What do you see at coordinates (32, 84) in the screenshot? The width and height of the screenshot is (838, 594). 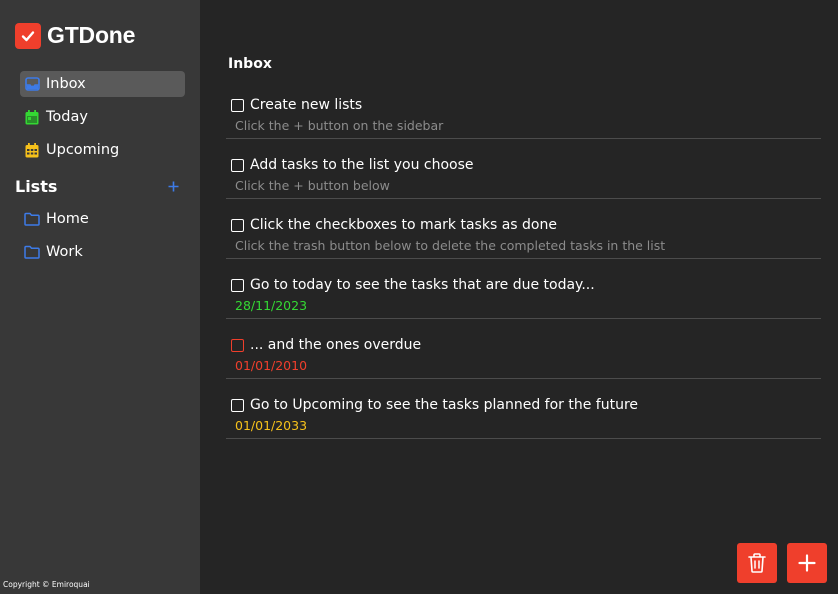 I see `inbox-icon` at bounding box center [32, 84].